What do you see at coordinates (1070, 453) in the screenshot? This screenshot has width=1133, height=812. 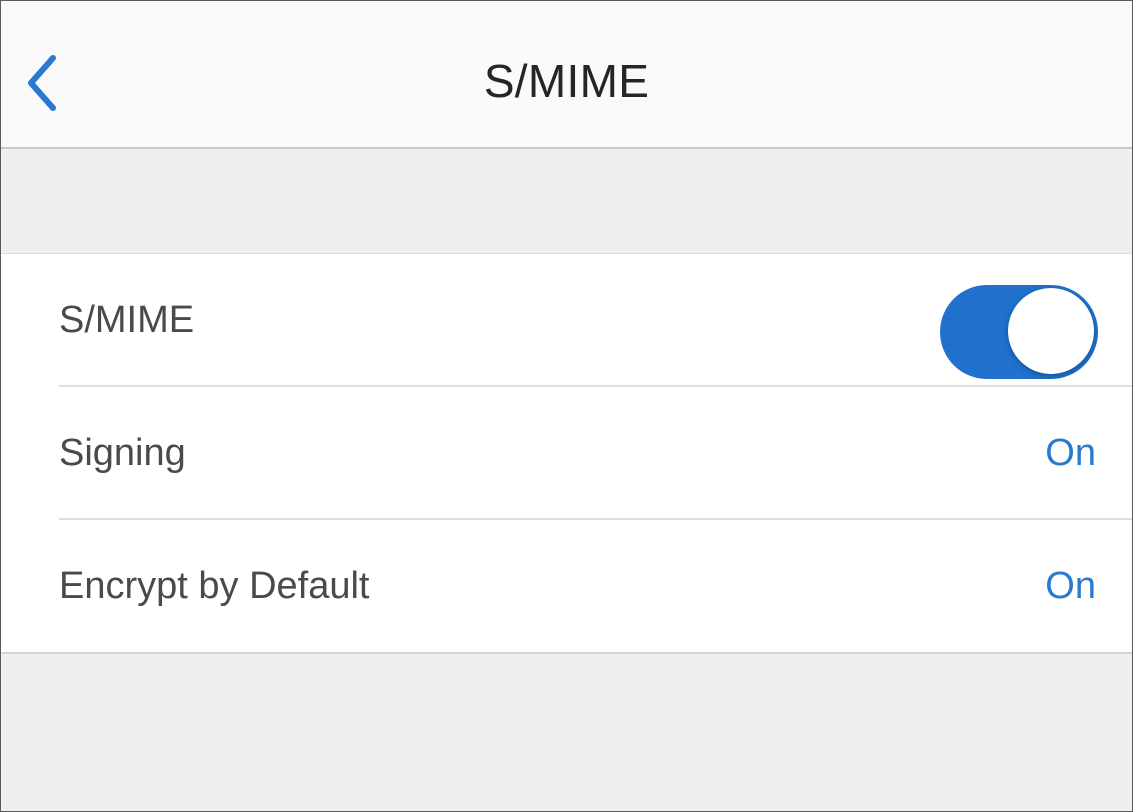 I see `signing-status-value: On` at bounding box center [1070, 453].